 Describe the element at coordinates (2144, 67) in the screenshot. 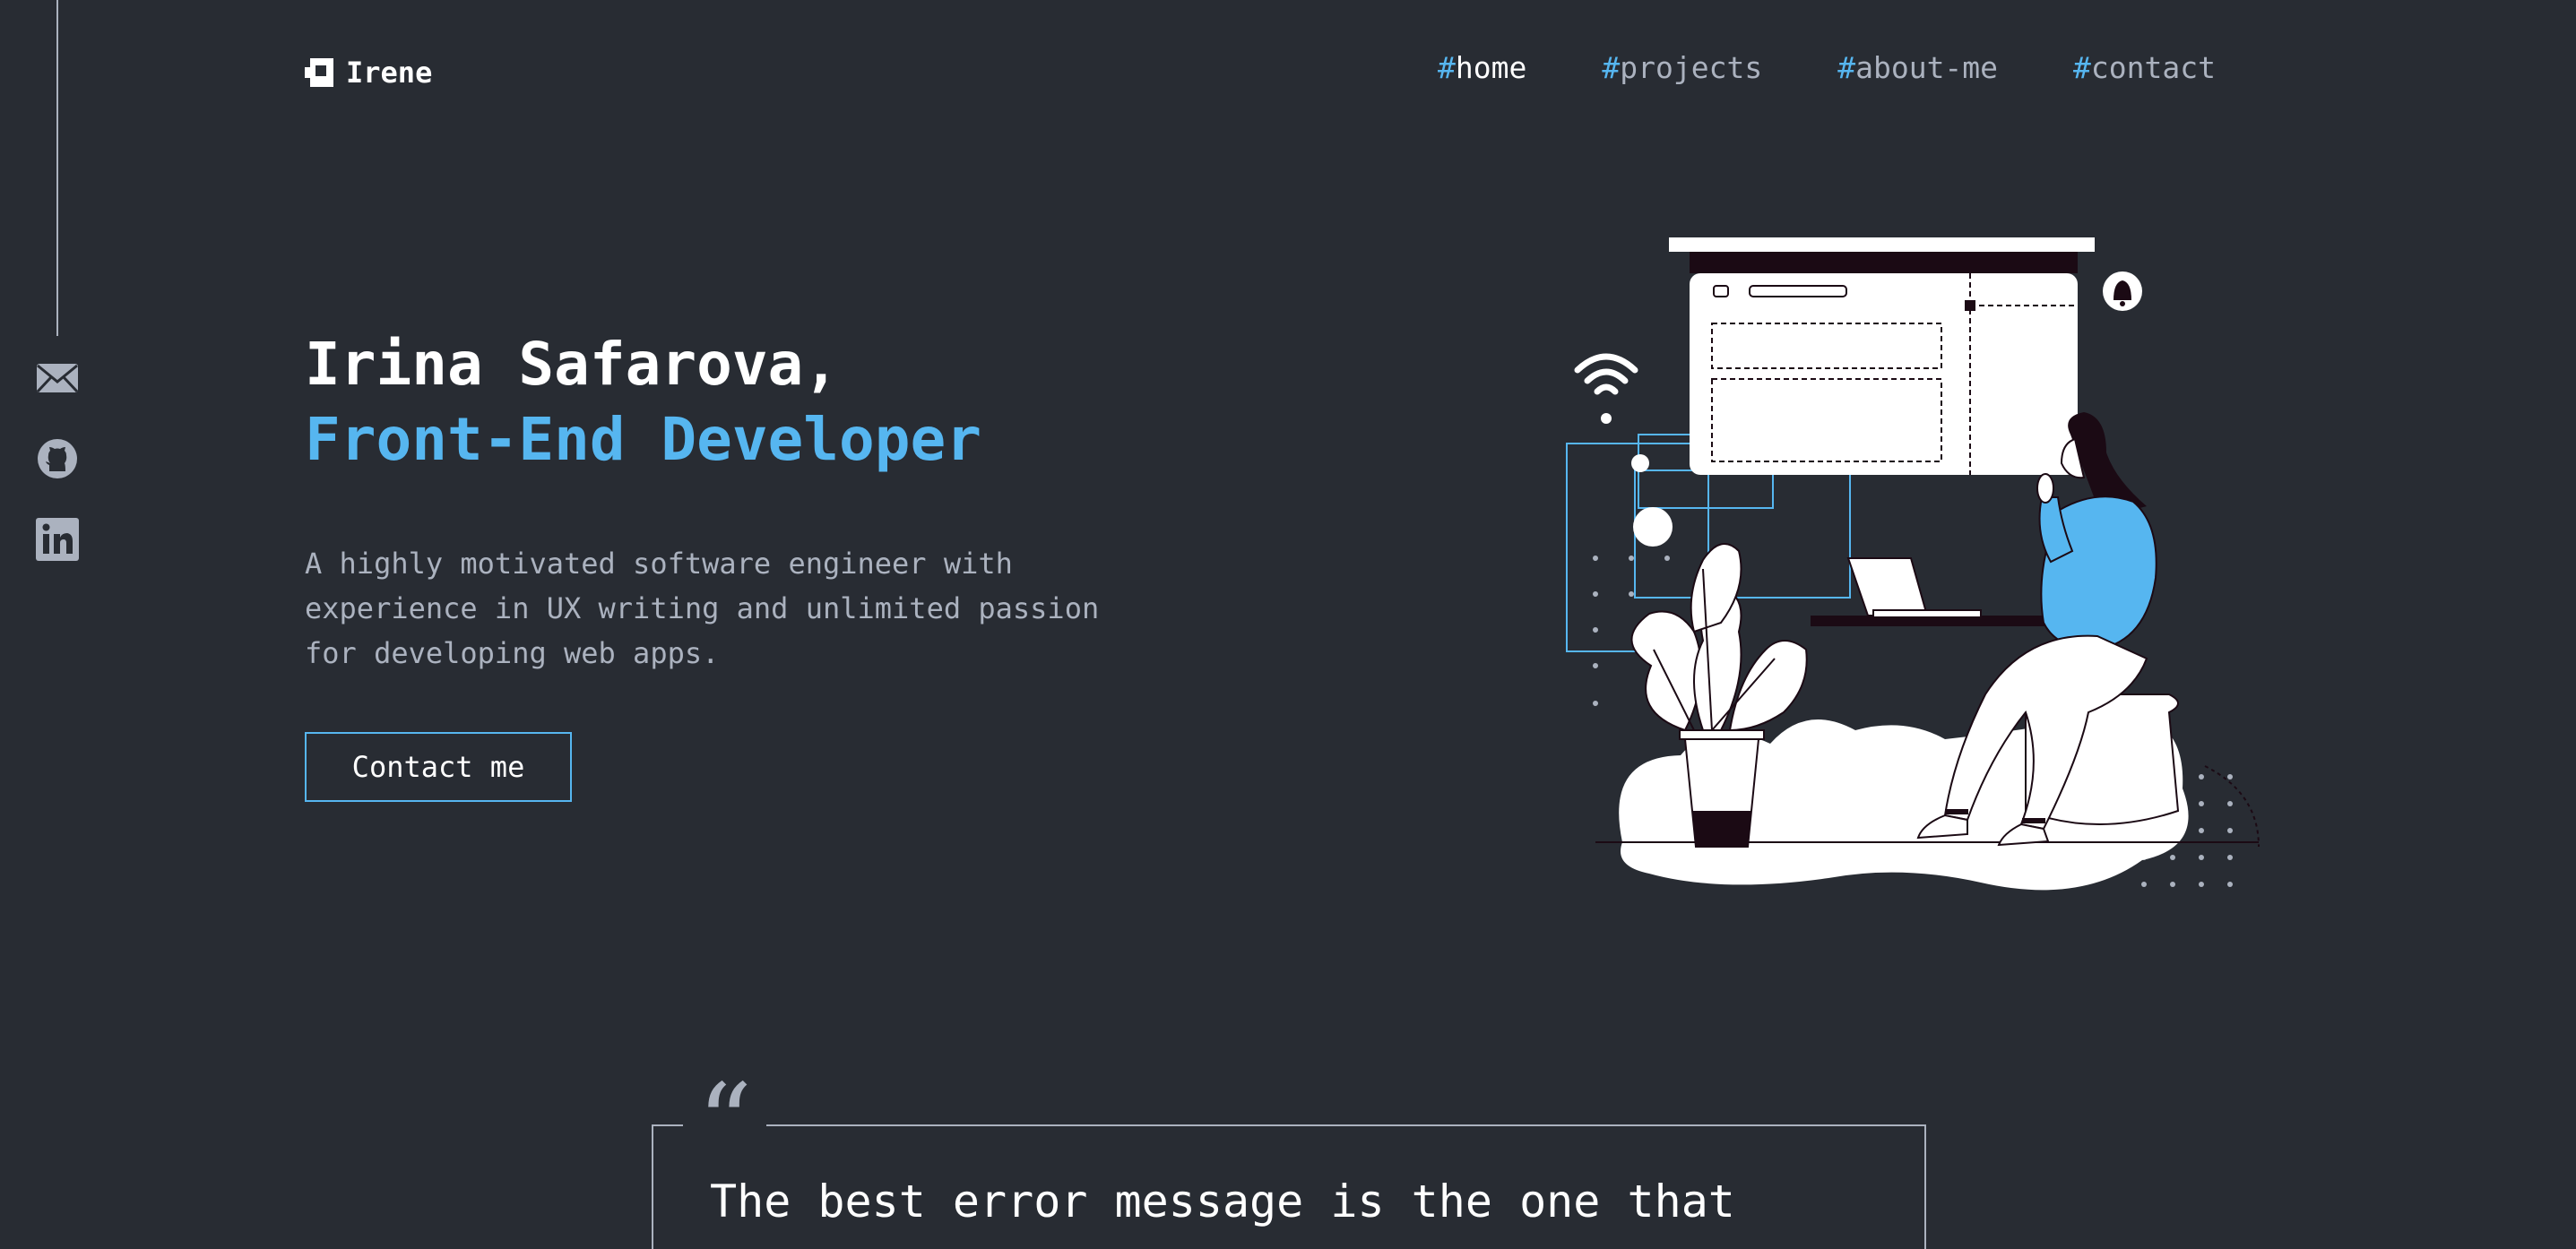

I see `nav-contact: #contact` at that location.